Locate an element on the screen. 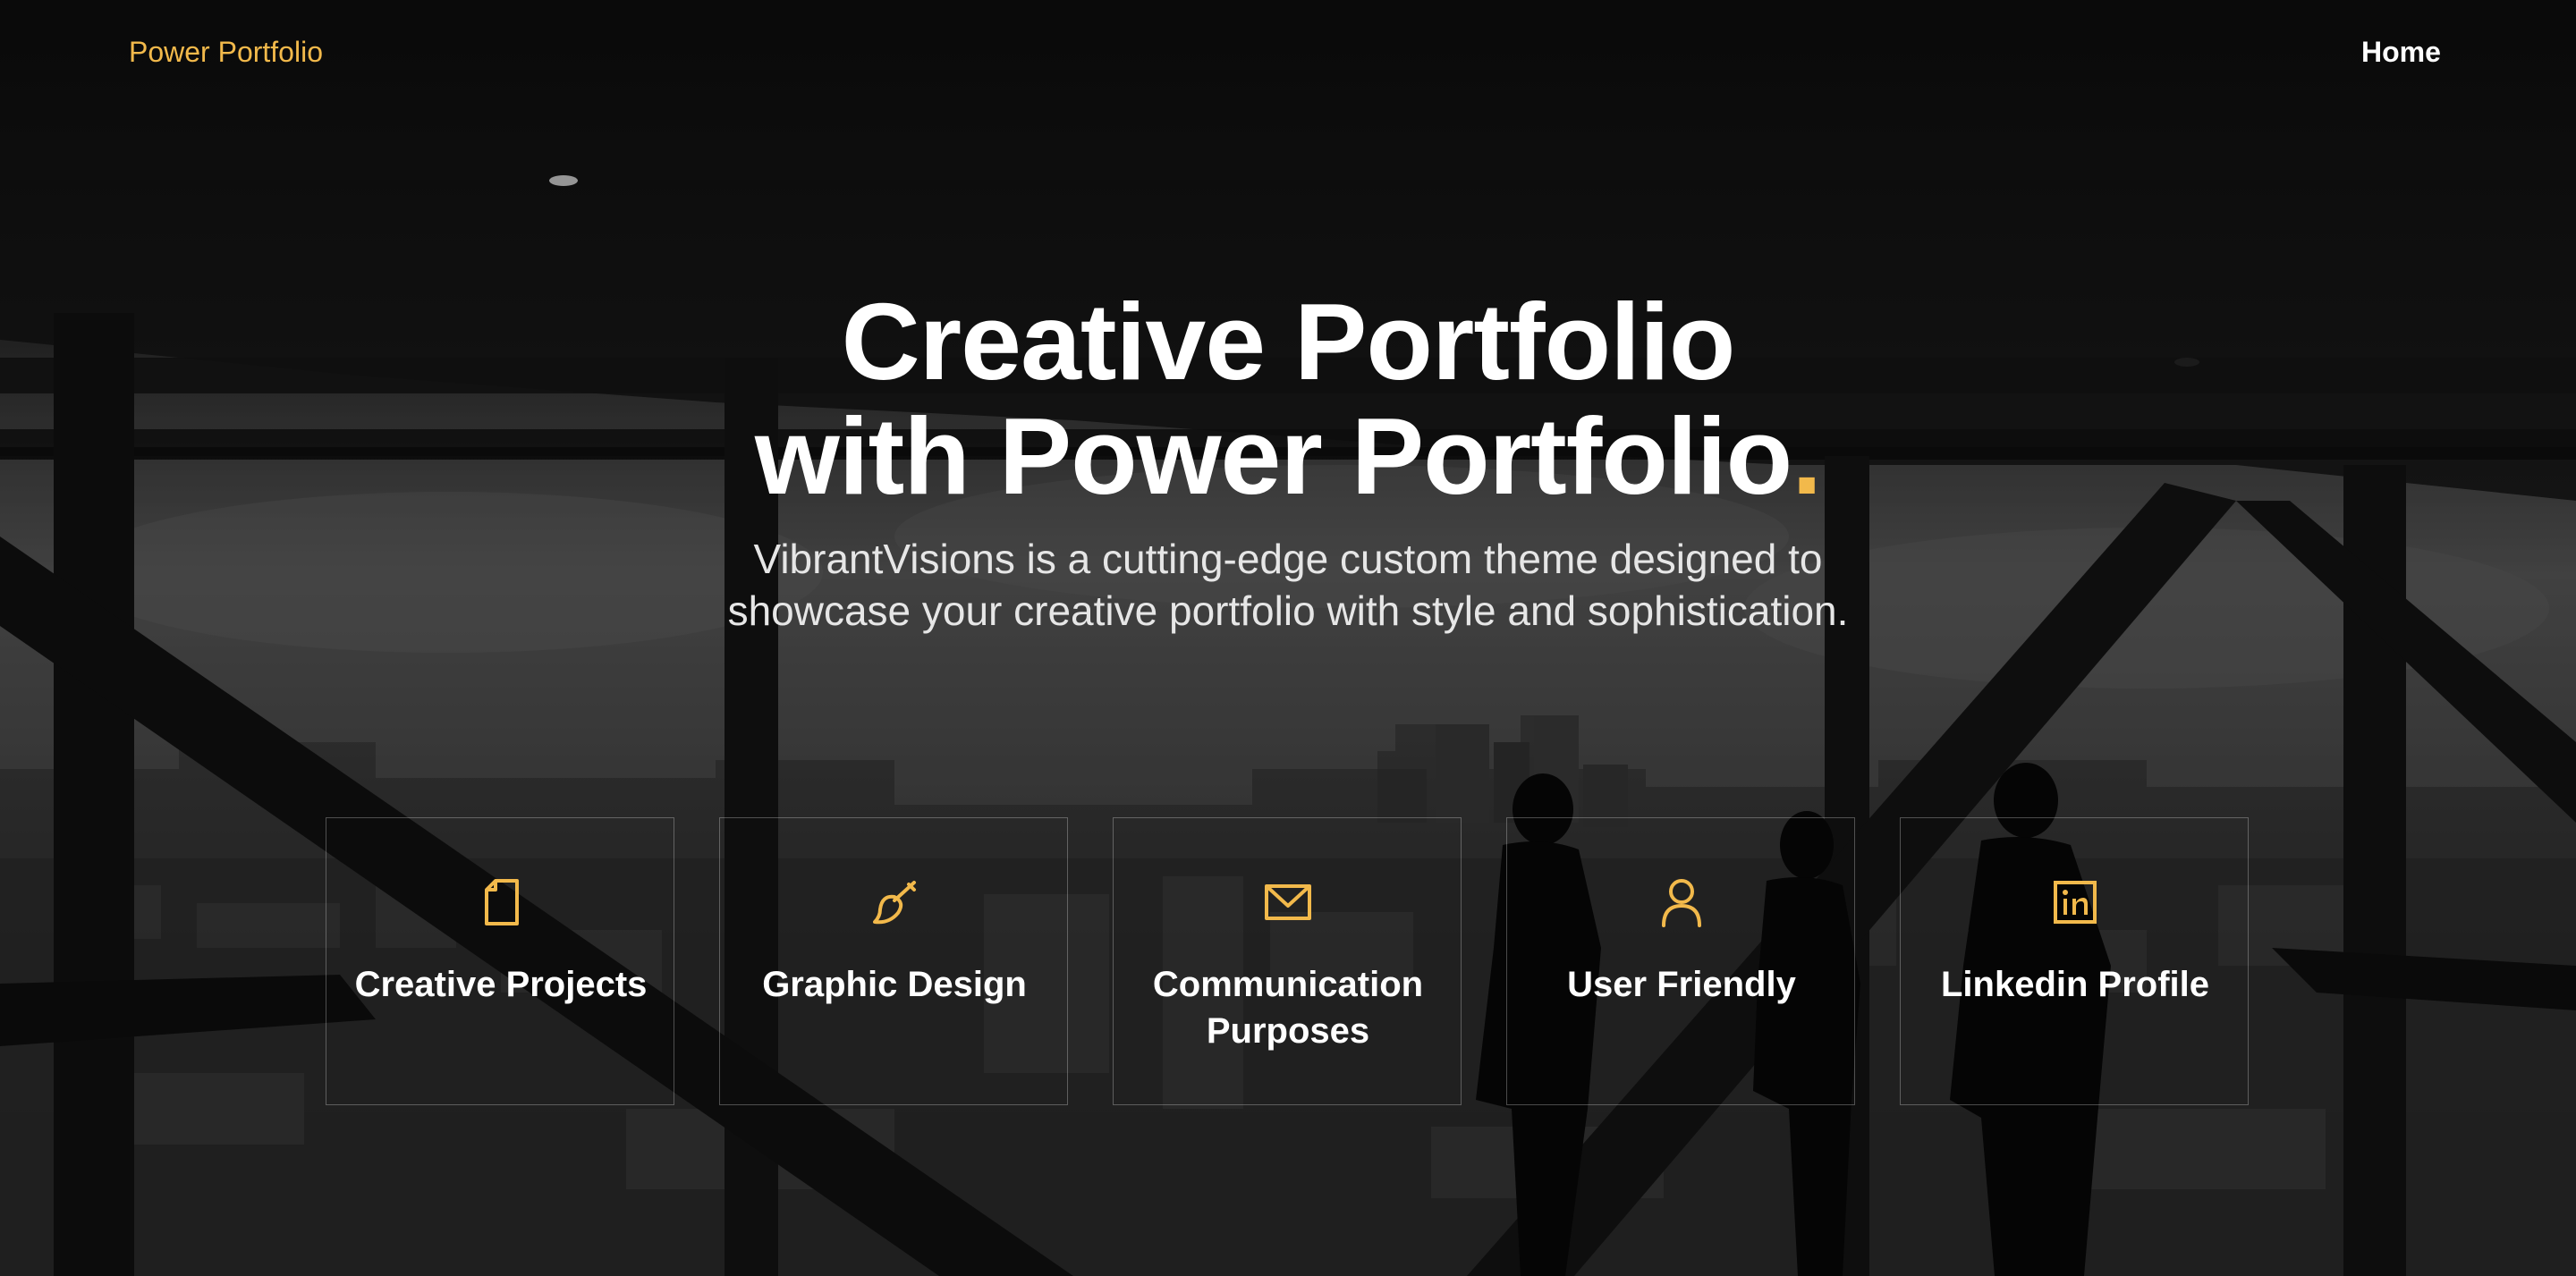  headline-line-2: with Power Portfolio. is located at coordinates (1288, 456).